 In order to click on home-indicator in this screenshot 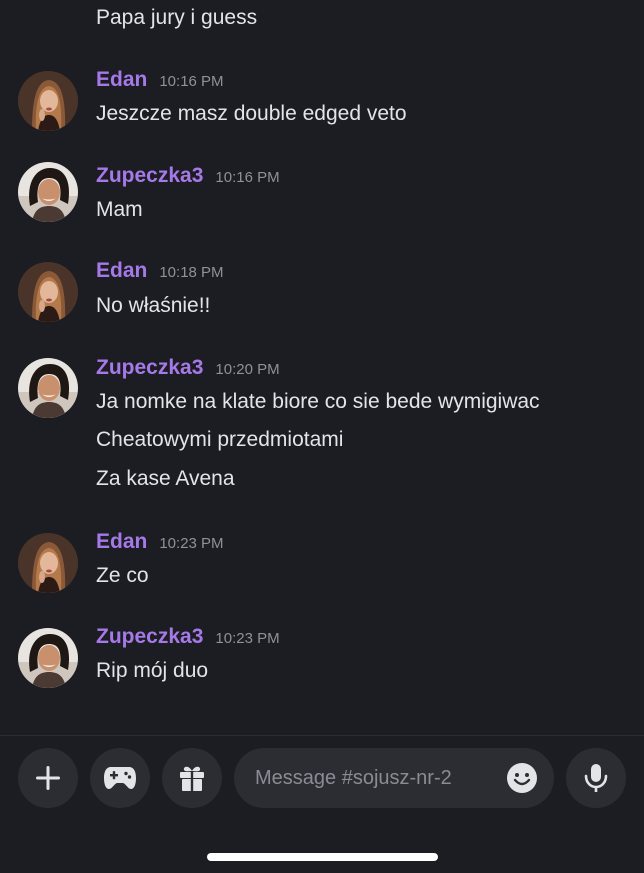, I will do `click(322, 857)`.